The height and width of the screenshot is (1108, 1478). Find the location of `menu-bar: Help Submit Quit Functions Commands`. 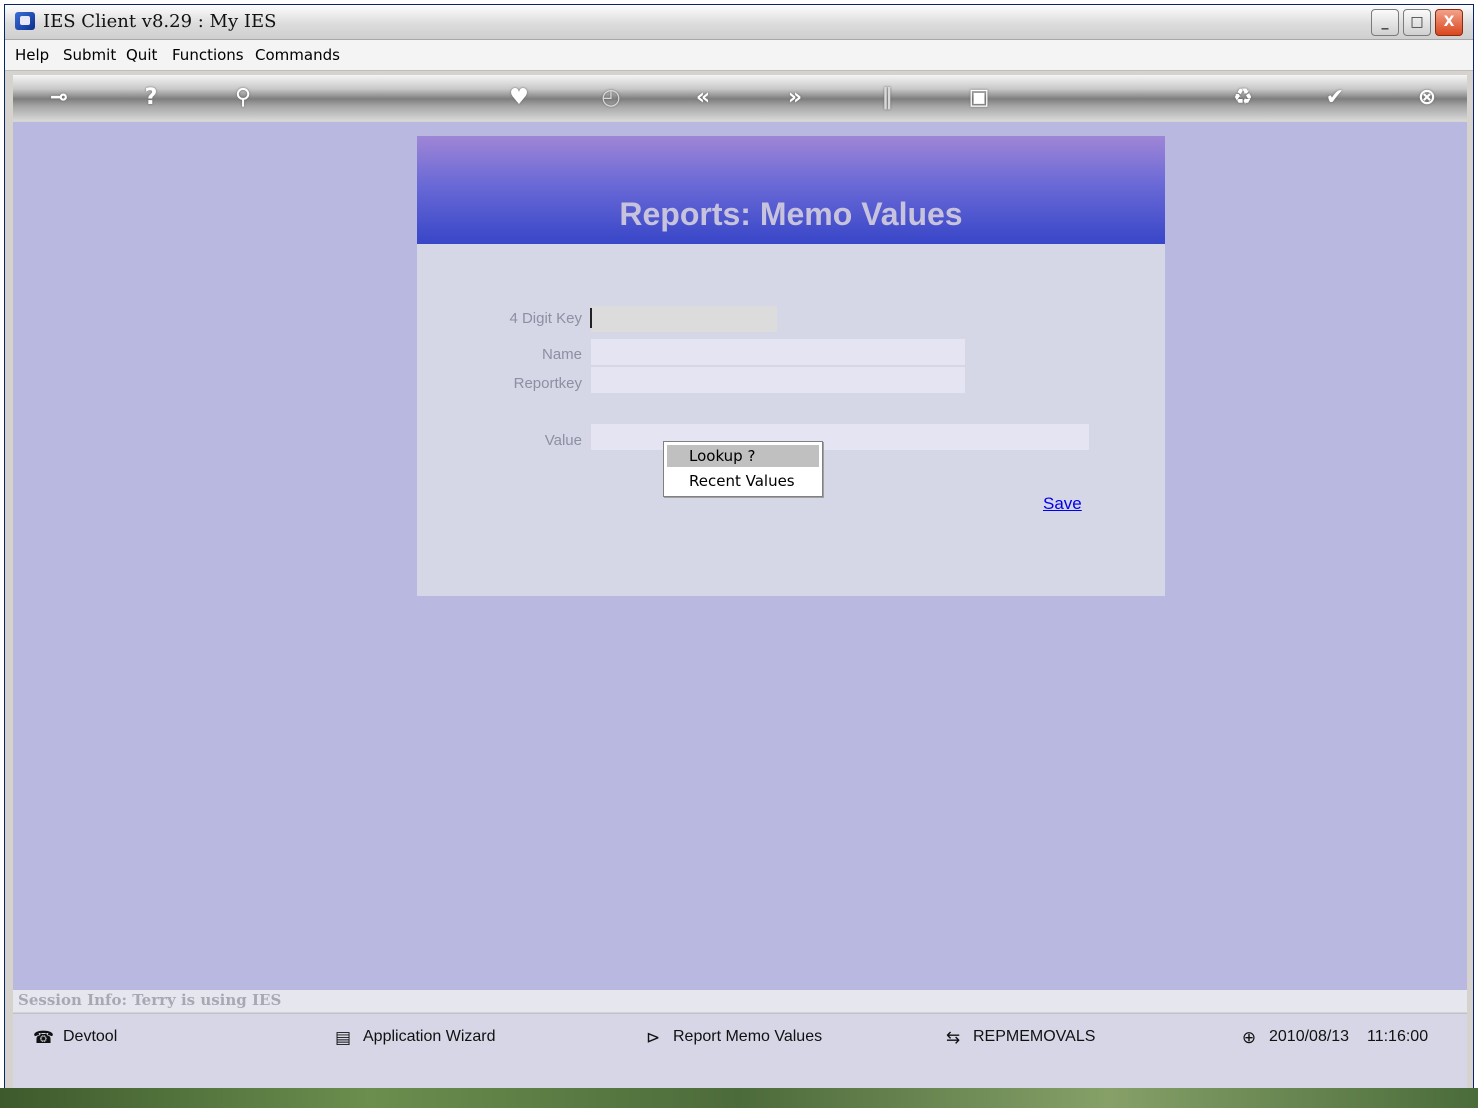

menu-bar: Help Submit Quit Functions Commands is located at coordinates (739, 55).